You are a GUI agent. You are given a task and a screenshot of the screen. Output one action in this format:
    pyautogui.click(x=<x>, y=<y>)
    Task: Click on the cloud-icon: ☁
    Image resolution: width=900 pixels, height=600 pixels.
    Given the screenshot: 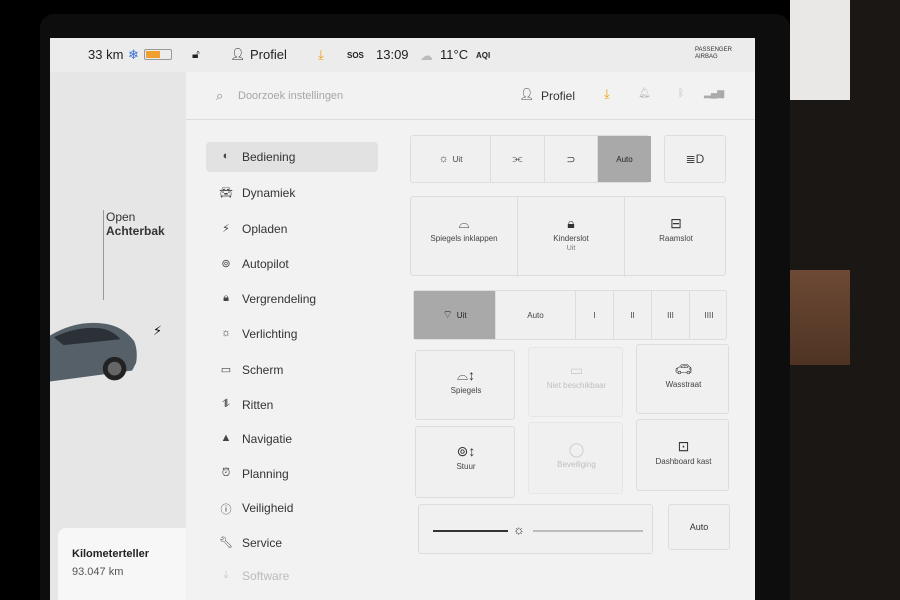 What is the action you would take?
    pyautogui.click(x=426, y=55)
    